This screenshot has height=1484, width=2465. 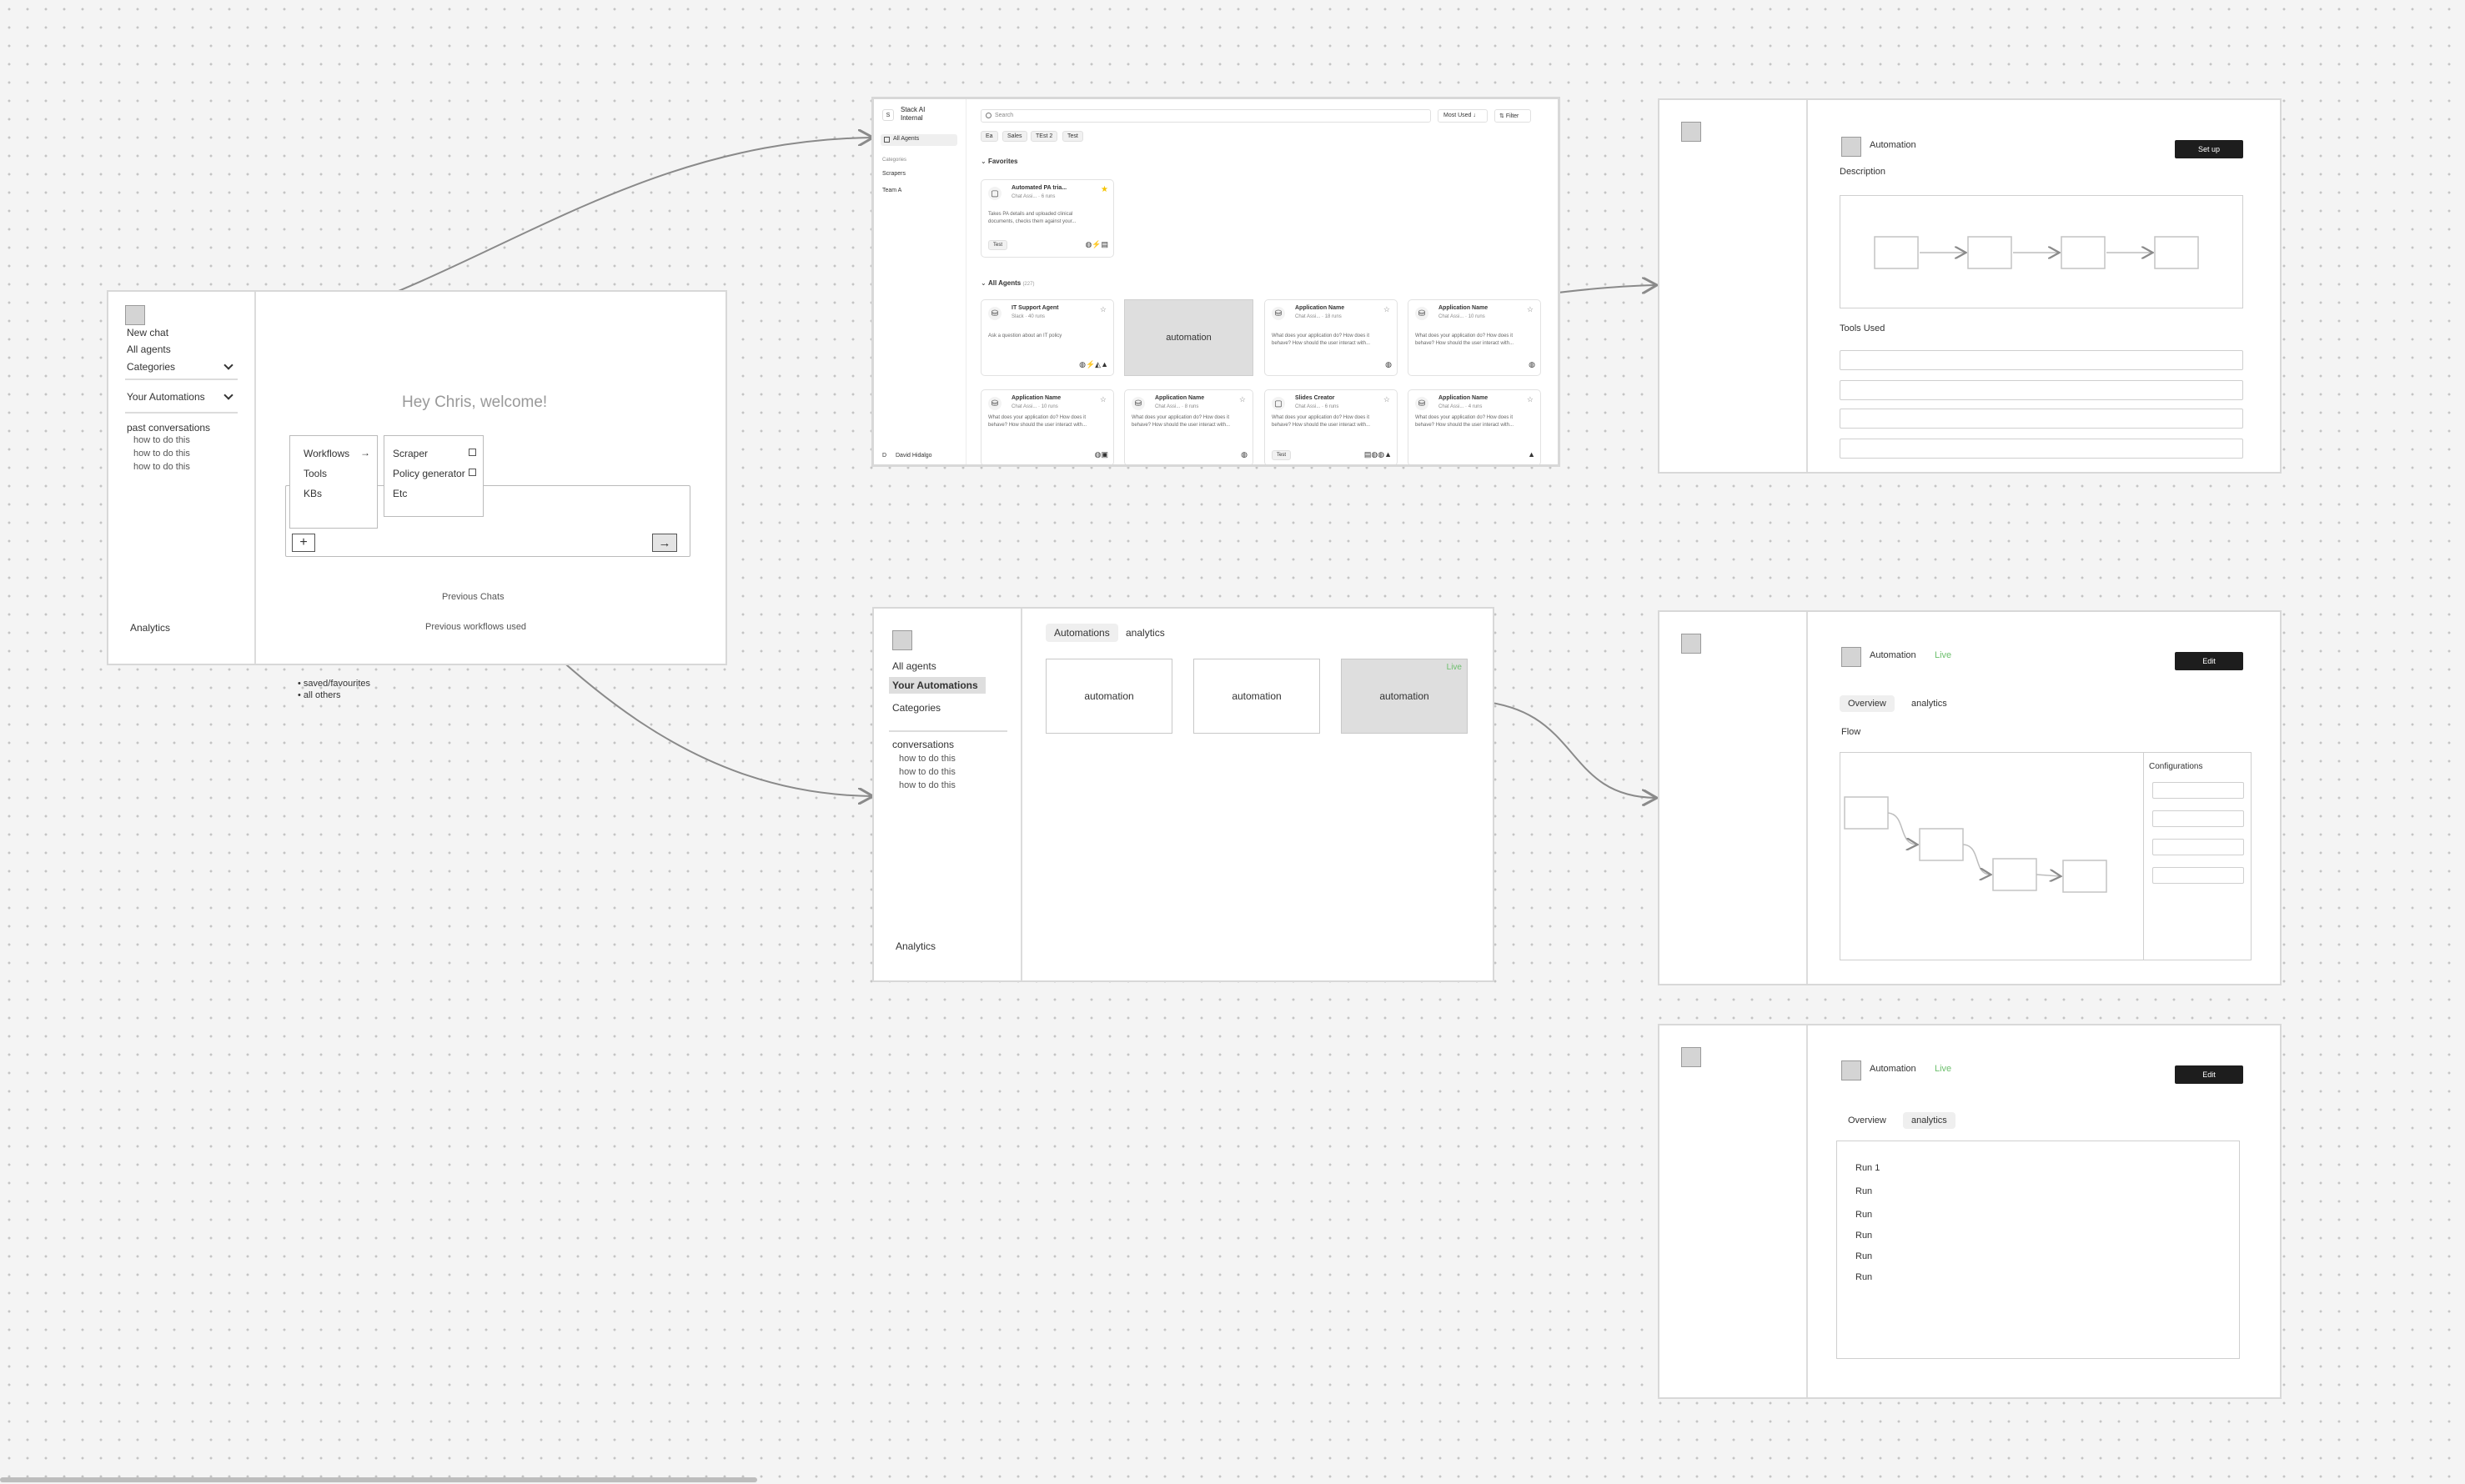 I want to click on previous-workflows-link: Previous workflows used, so click(x=475, y=627).